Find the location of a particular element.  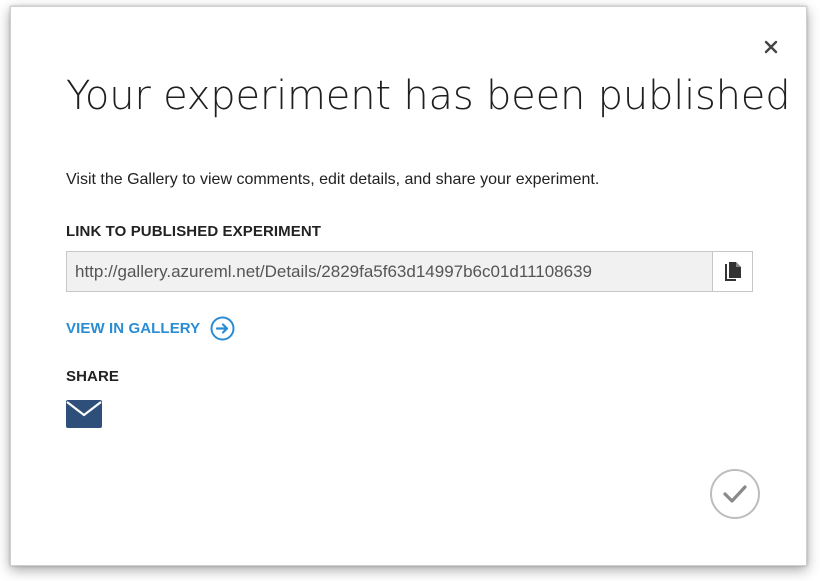

copy-link-button is located at coordinates (732, 271).